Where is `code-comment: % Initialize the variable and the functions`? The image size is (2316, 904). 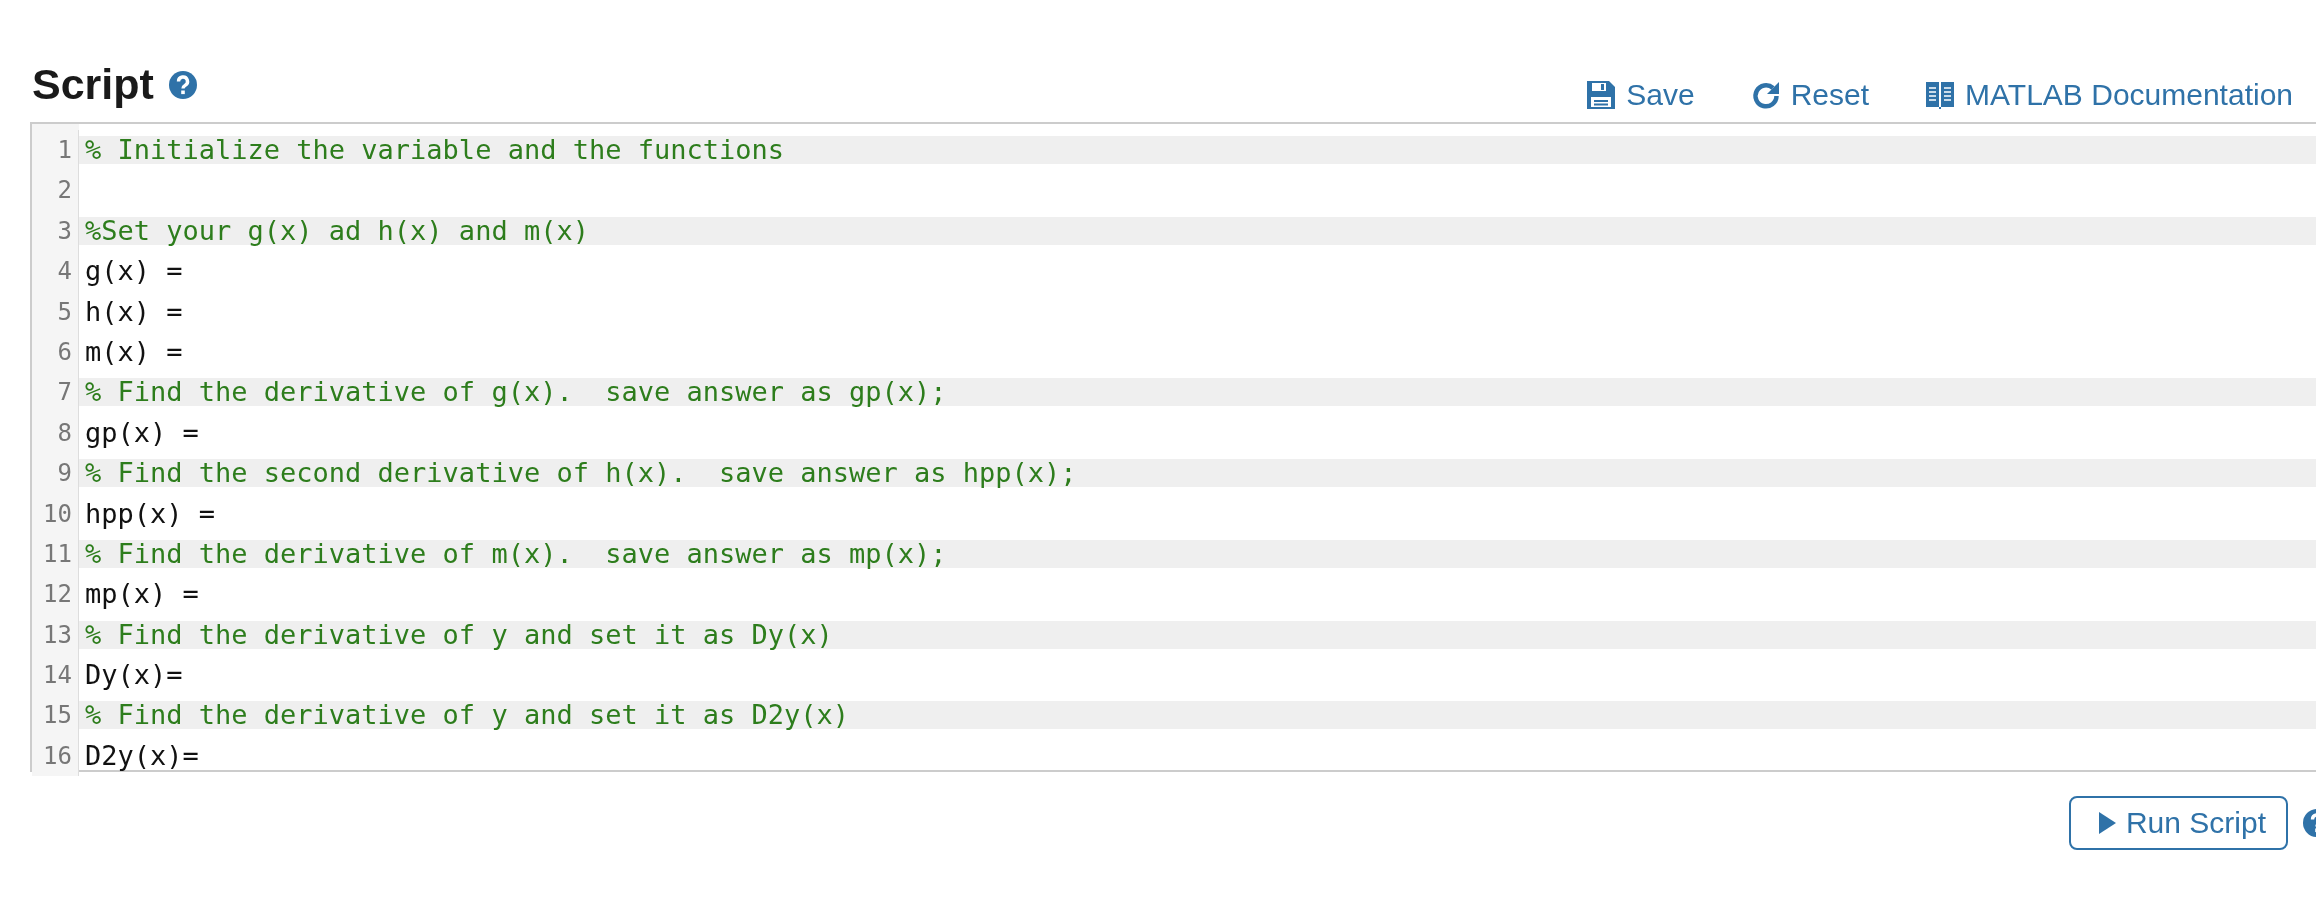
code-comment: % Initialize the variable and the functions is located at coordinates (434, 150).